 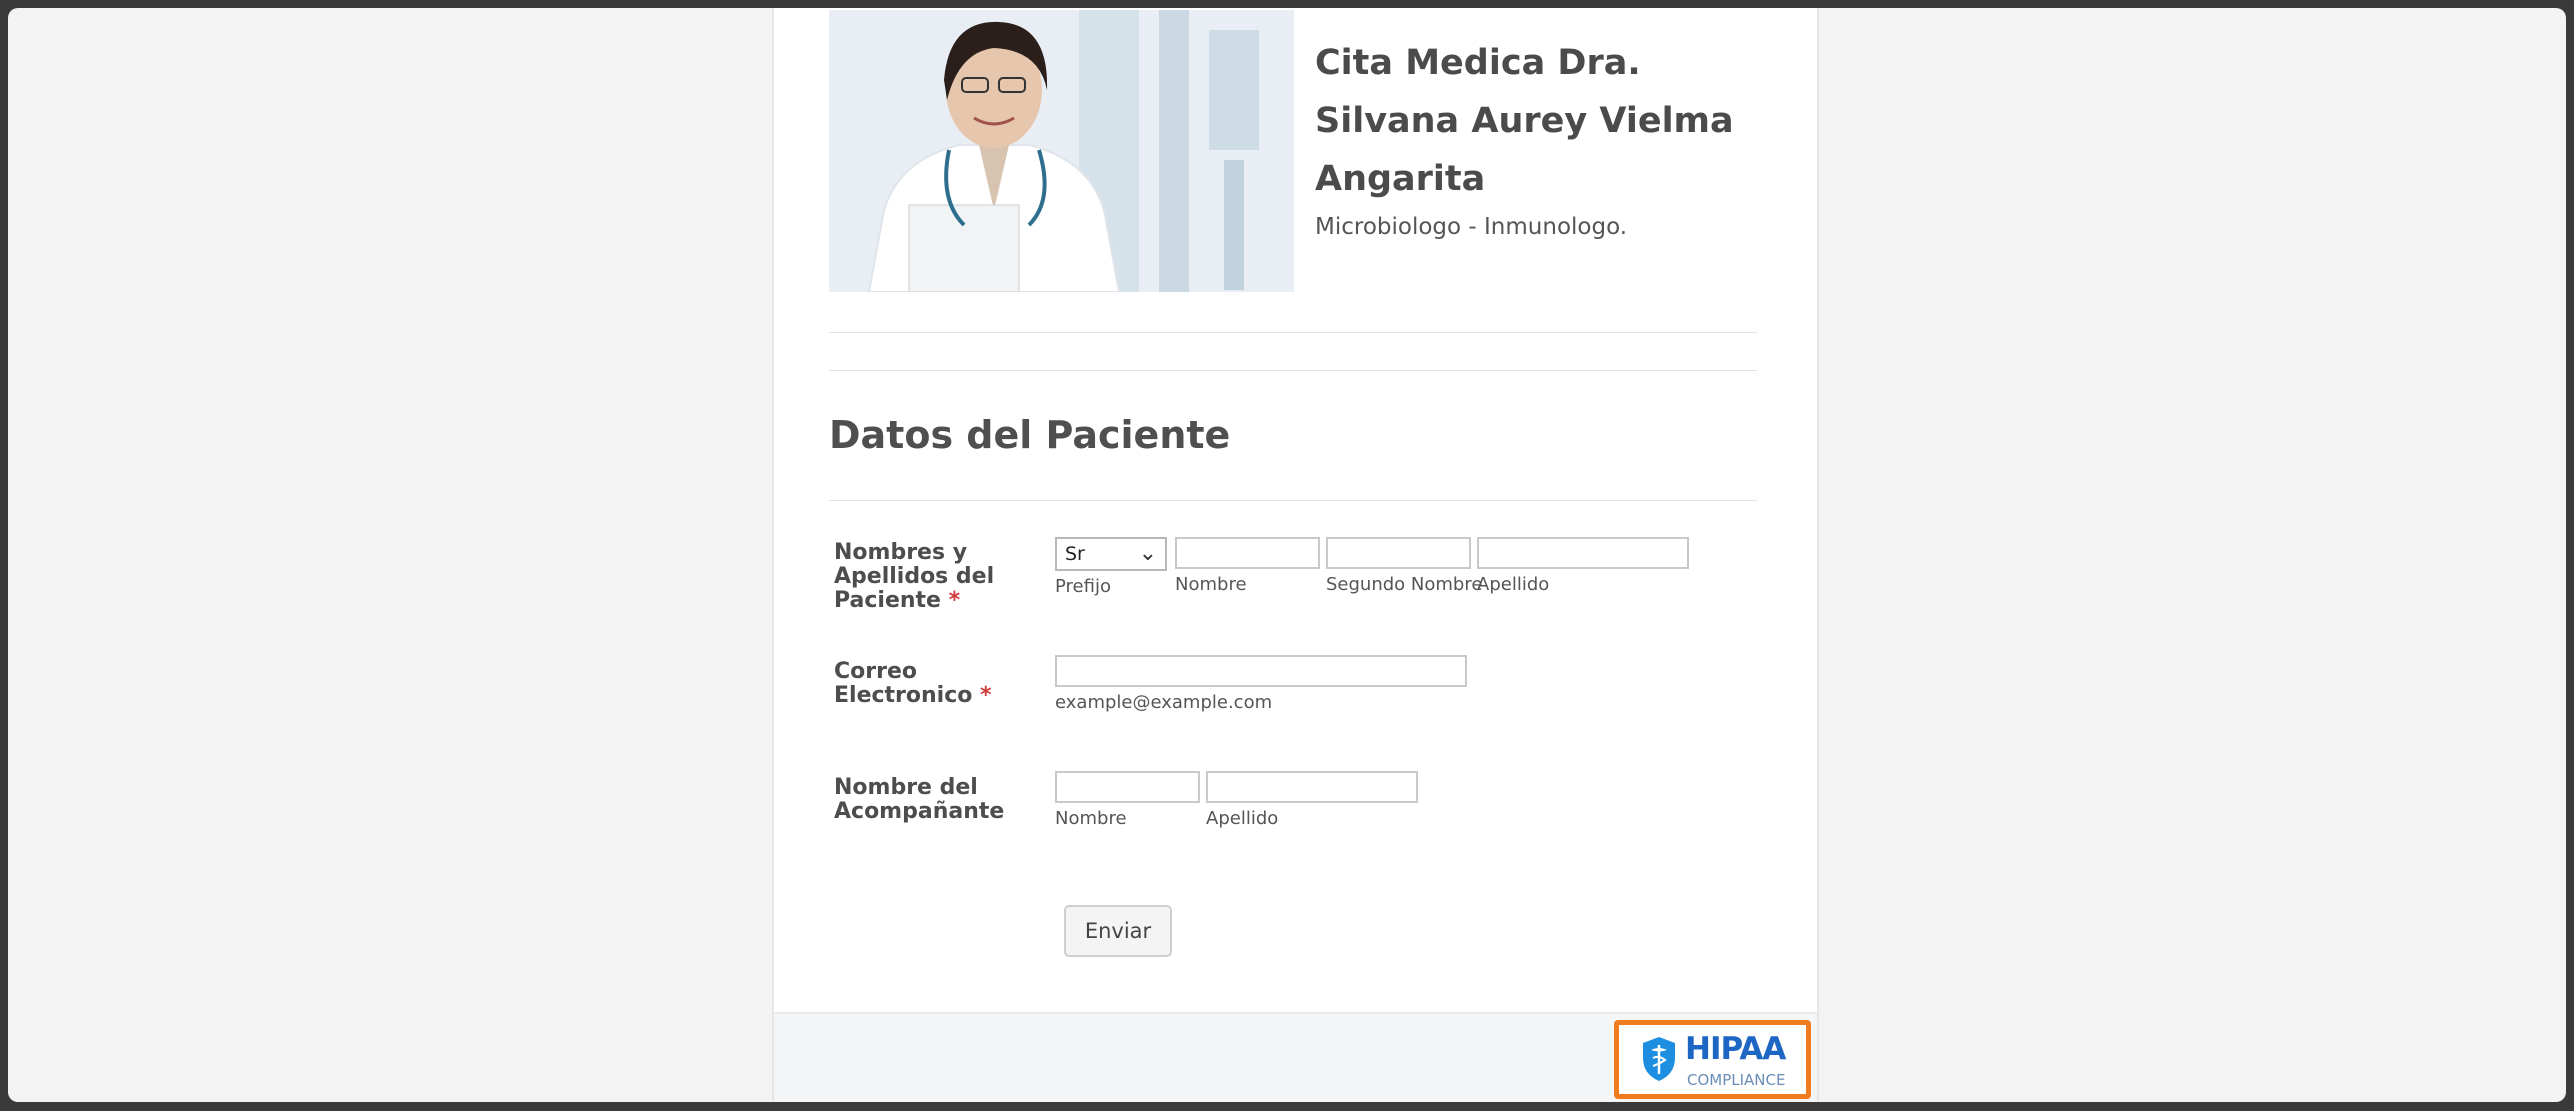 What do you see at coordinates (1030, 435) in the screenshot?
I see `section-title: Datos del Paciente` at bounding box center [1030, 435].